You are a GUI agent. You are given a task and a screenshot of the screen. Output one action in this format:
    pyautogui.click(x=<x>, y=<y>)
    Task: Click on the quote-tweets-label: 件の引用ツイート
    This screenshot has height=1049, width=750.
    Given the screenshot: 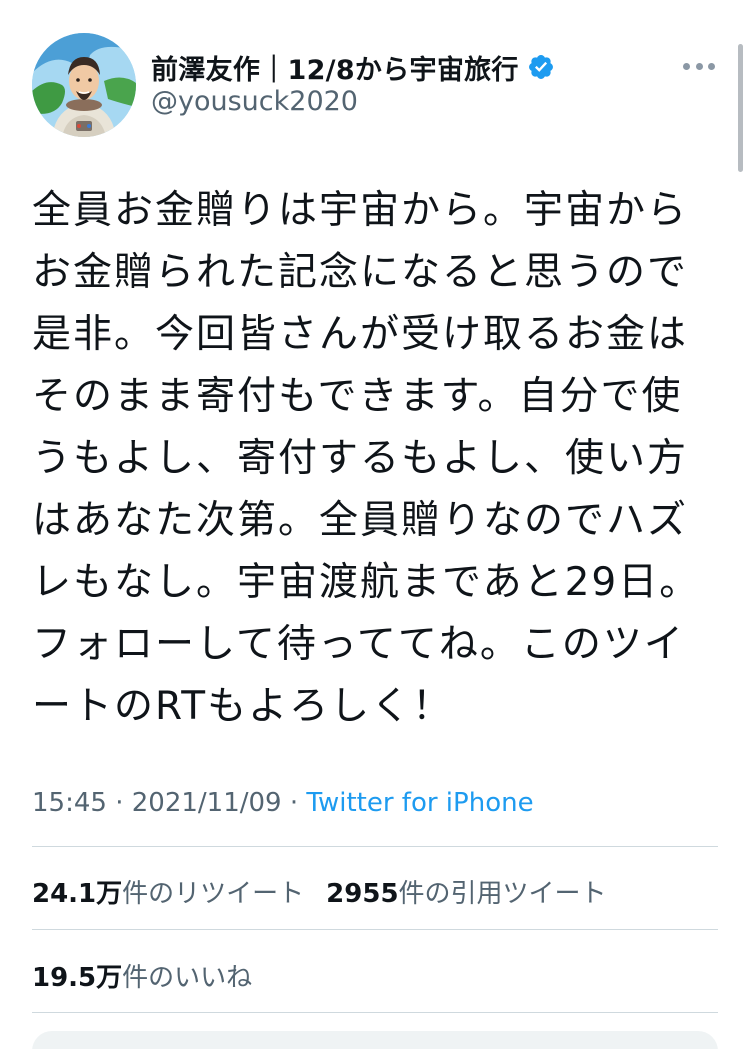 What is the action you would take?
    pyautogui.click(x=502, y=894)
    